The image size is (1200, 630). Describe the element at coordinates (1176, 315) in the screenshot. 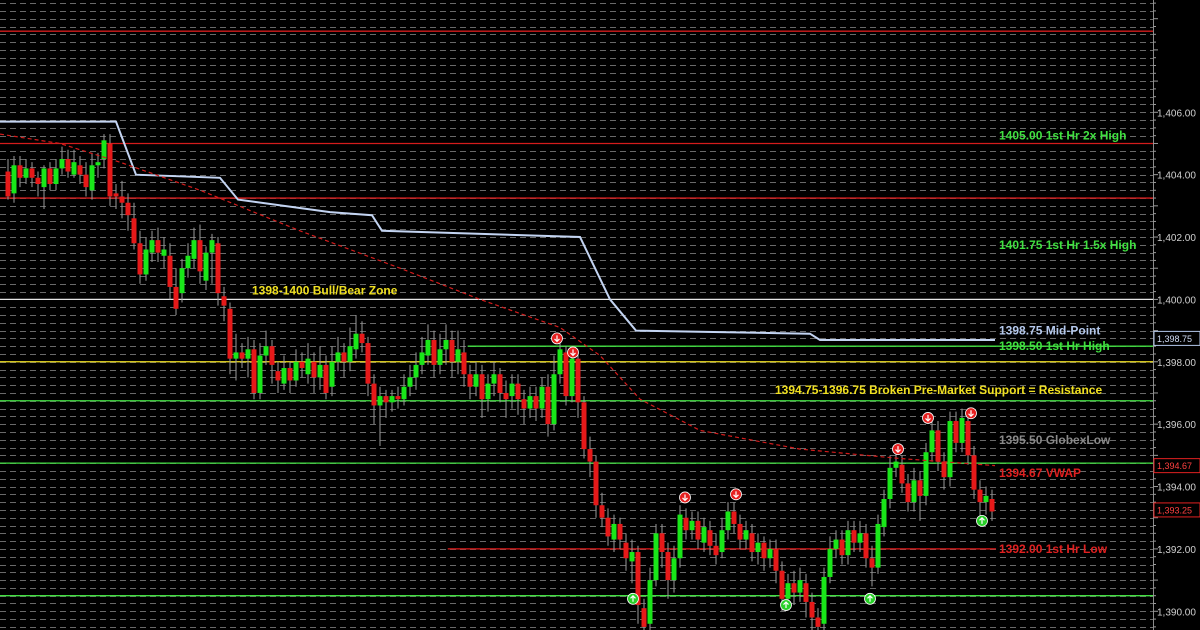

I see `axis-panel` at that location.